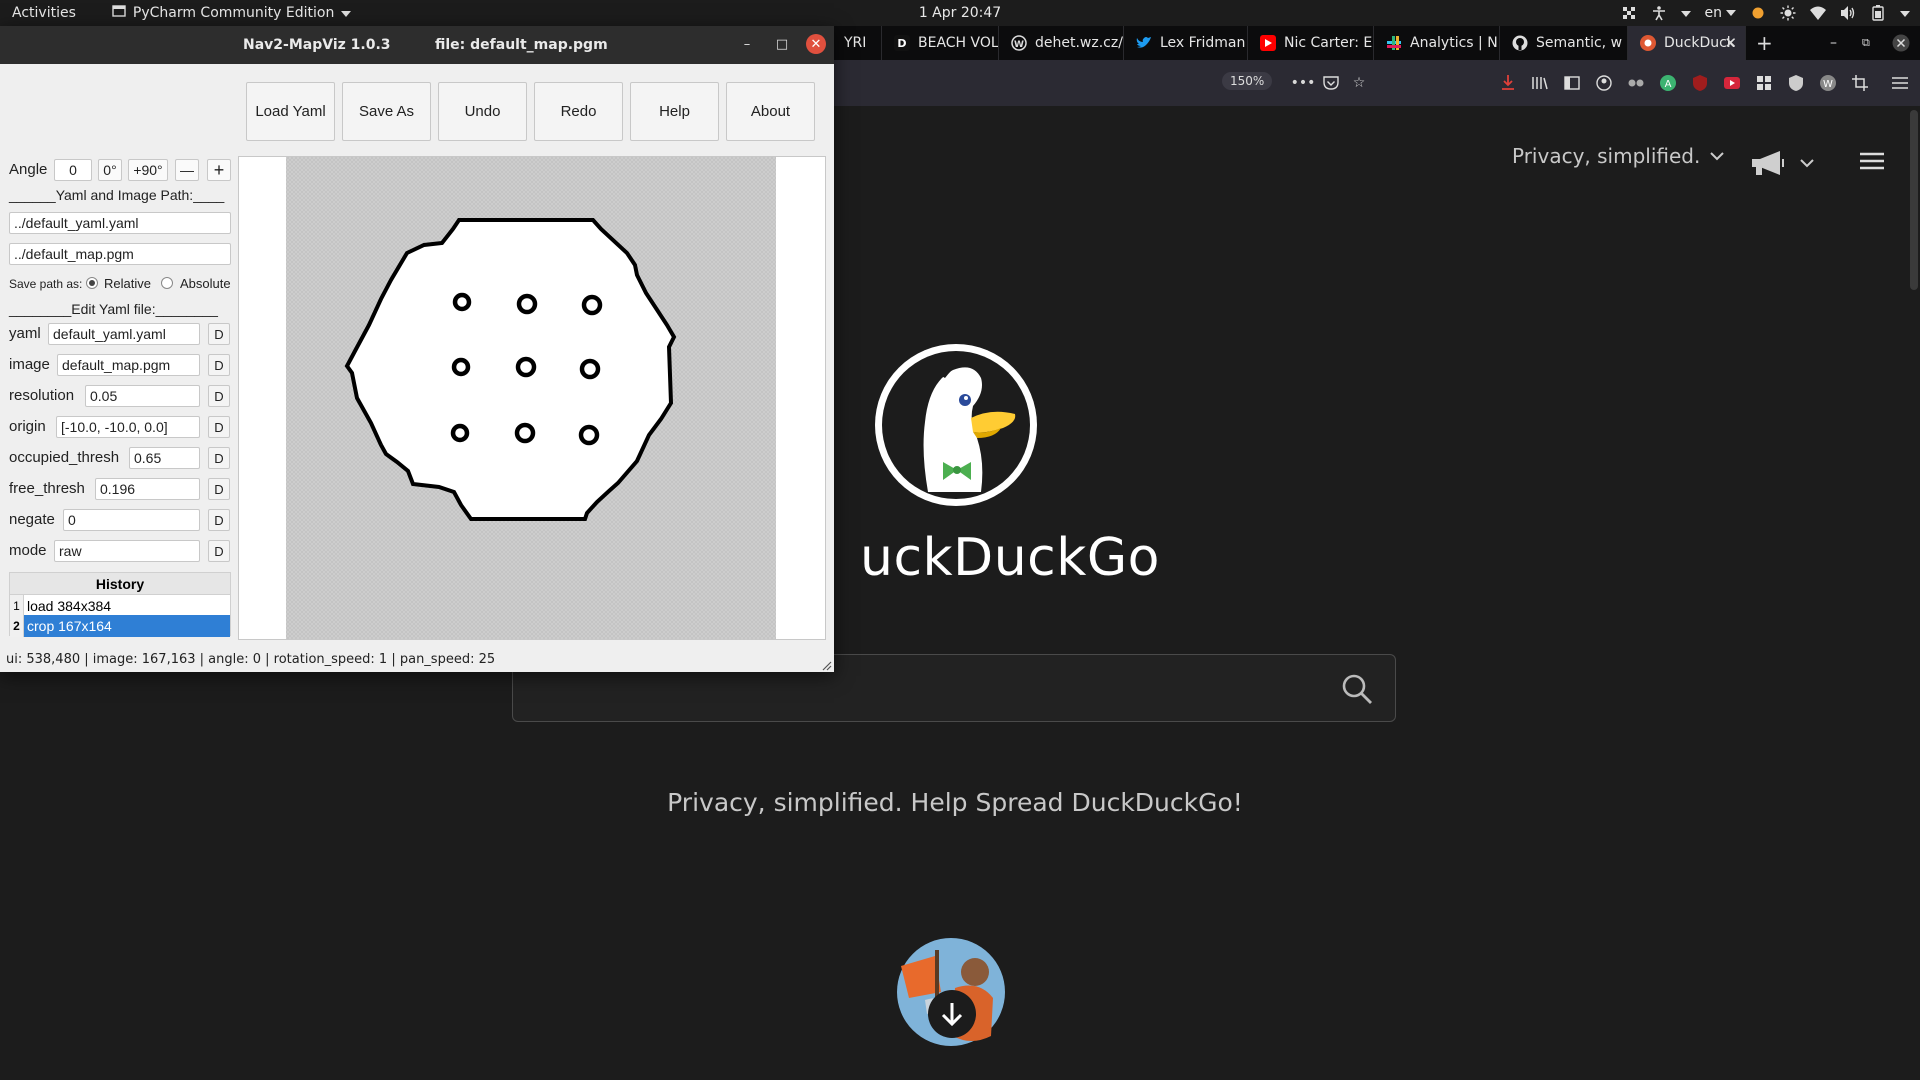 The image size is (1920, 1080). Describe the element at coordinates (1668, 83) in the screenshot. I see `extension-a-icon: A` at that location.